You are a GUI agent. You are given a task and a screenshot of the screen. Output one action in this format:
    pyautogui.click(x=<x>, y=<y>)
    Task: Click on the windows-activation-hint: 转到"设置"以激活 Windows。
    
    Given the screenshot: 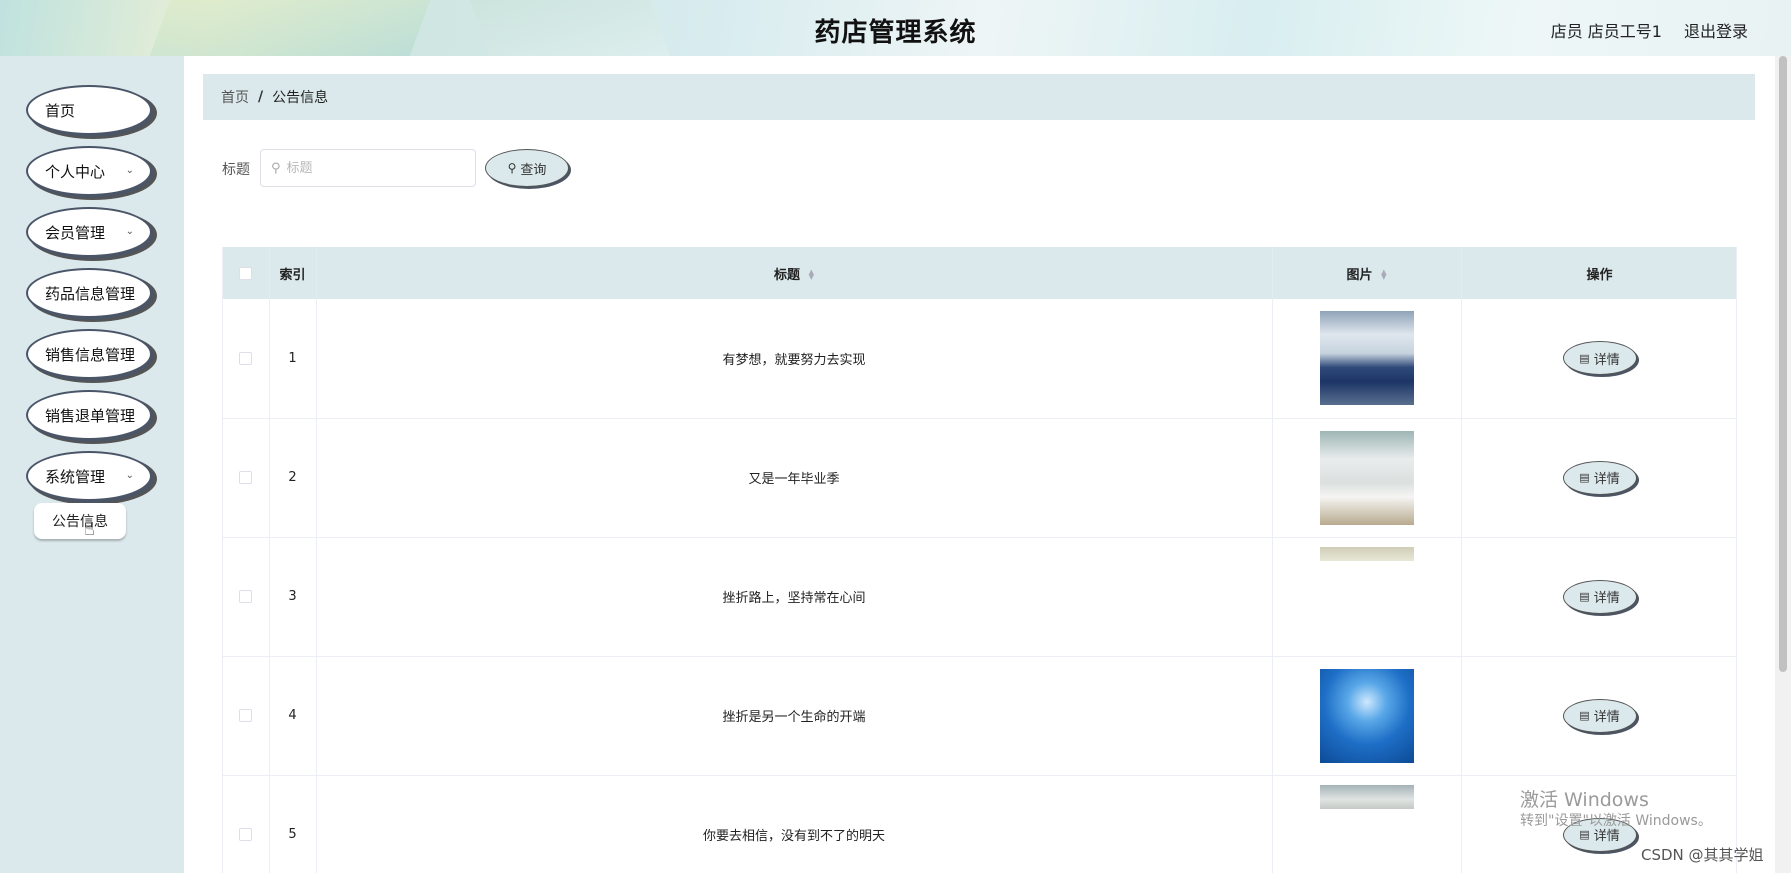 What is the action you would take?
    pyautogui.click(x=1616, y=821)
    